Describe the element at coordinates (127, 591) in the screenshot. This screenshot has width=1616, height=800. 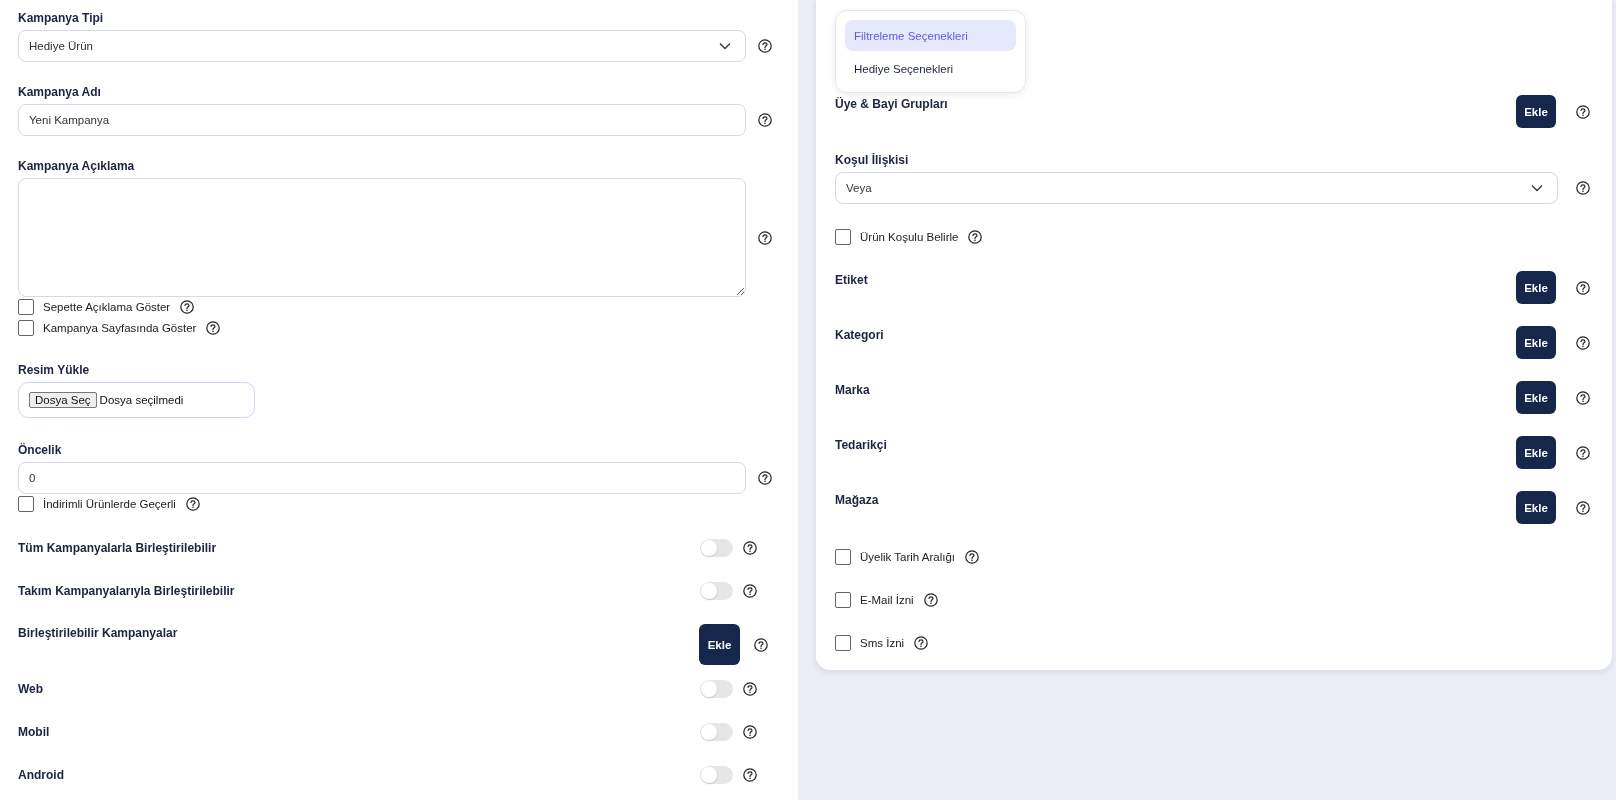
I see `toggle-label: Takım Kampanyalarıyla Birleştirilebilir` at that location.